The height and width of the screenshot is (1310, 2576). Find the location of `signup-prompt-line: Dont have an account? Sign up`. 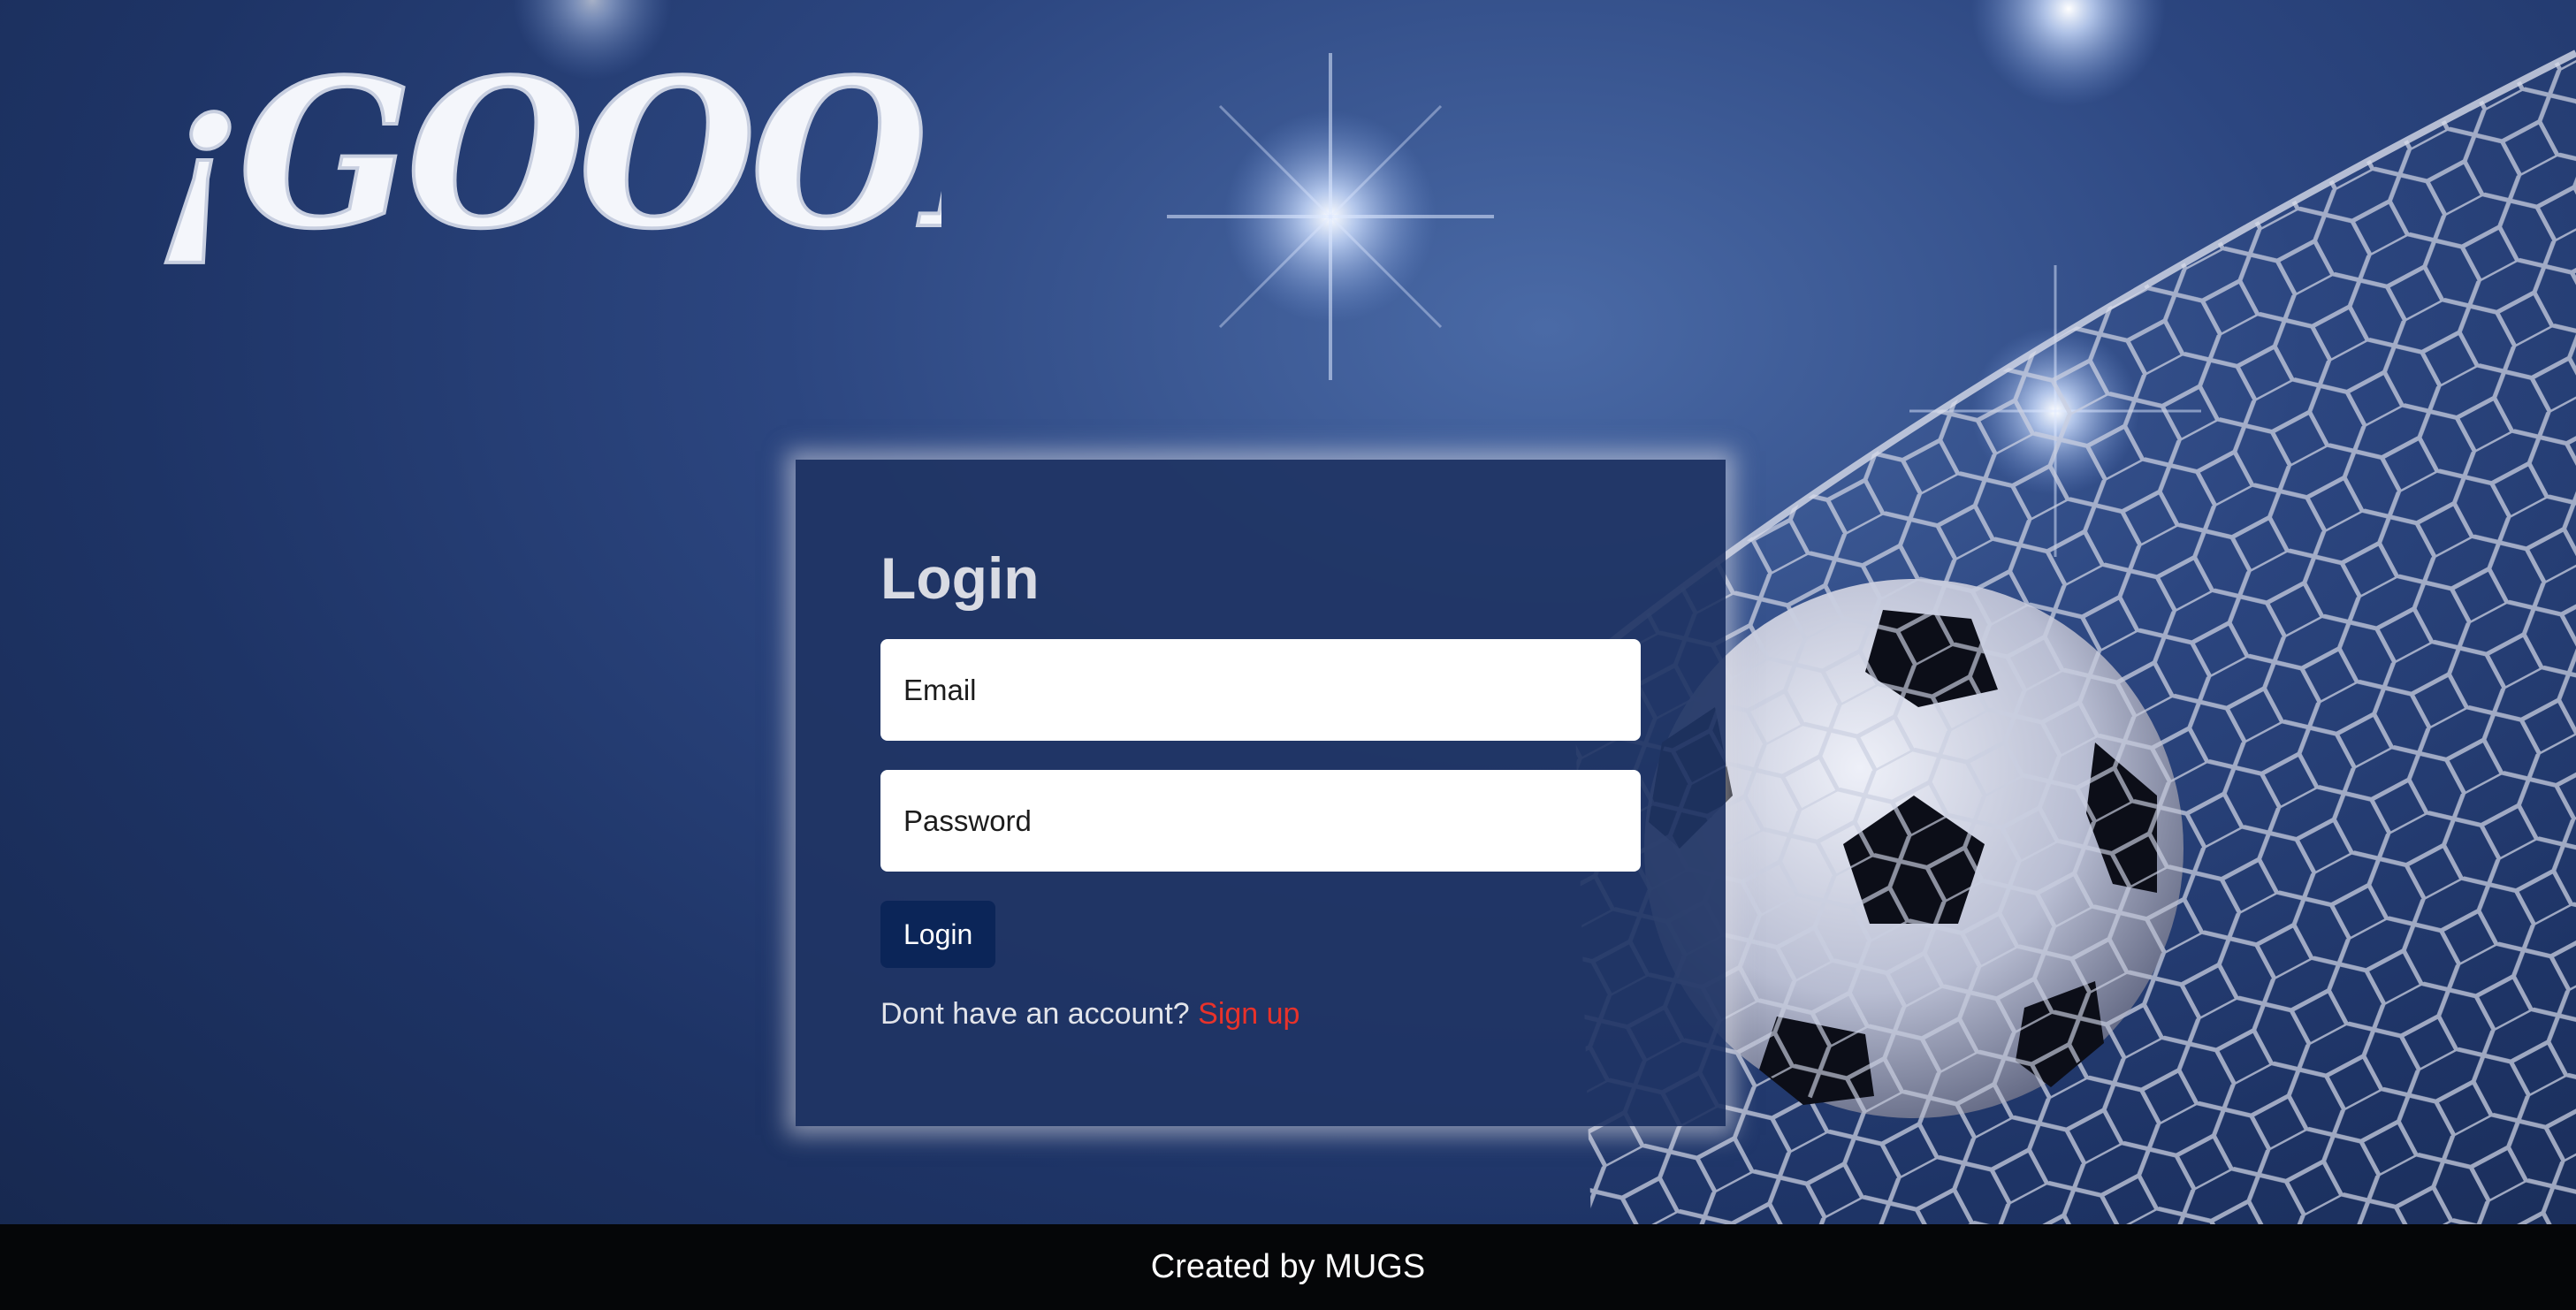

signup-prompt-line: Dont have an account? Sign up is located at coordinates (1260, 1014).